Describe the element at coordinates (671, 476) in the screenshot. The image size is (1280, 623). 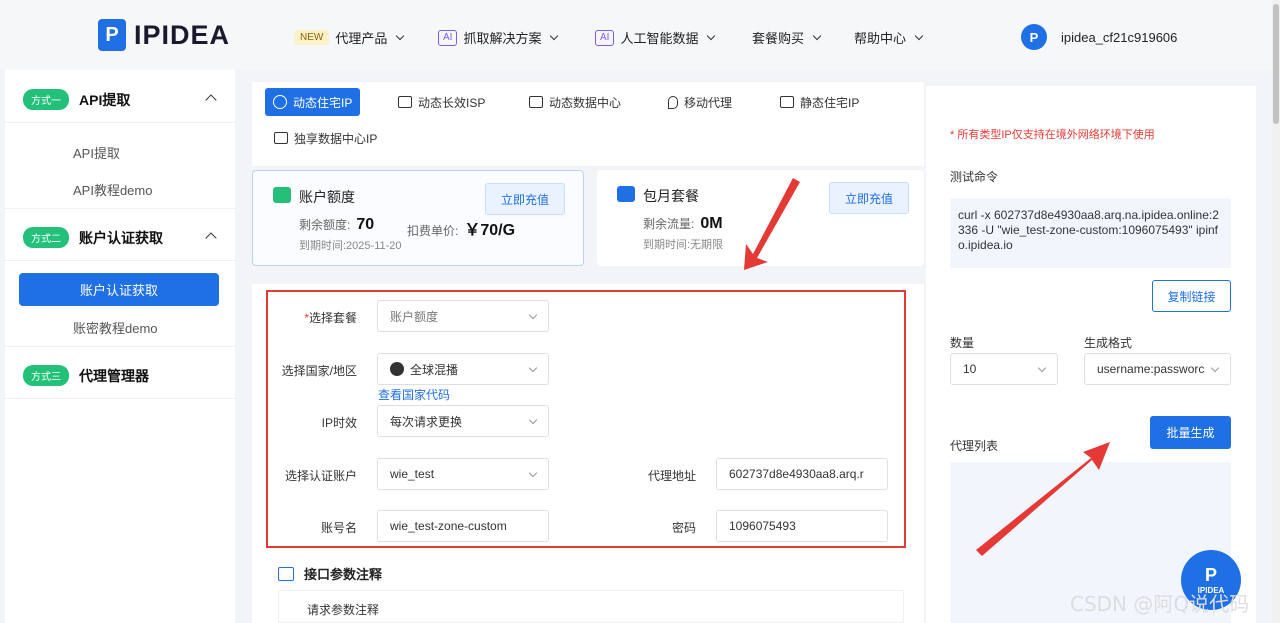
I see `proxy-address-label: 代理地址` at that location.